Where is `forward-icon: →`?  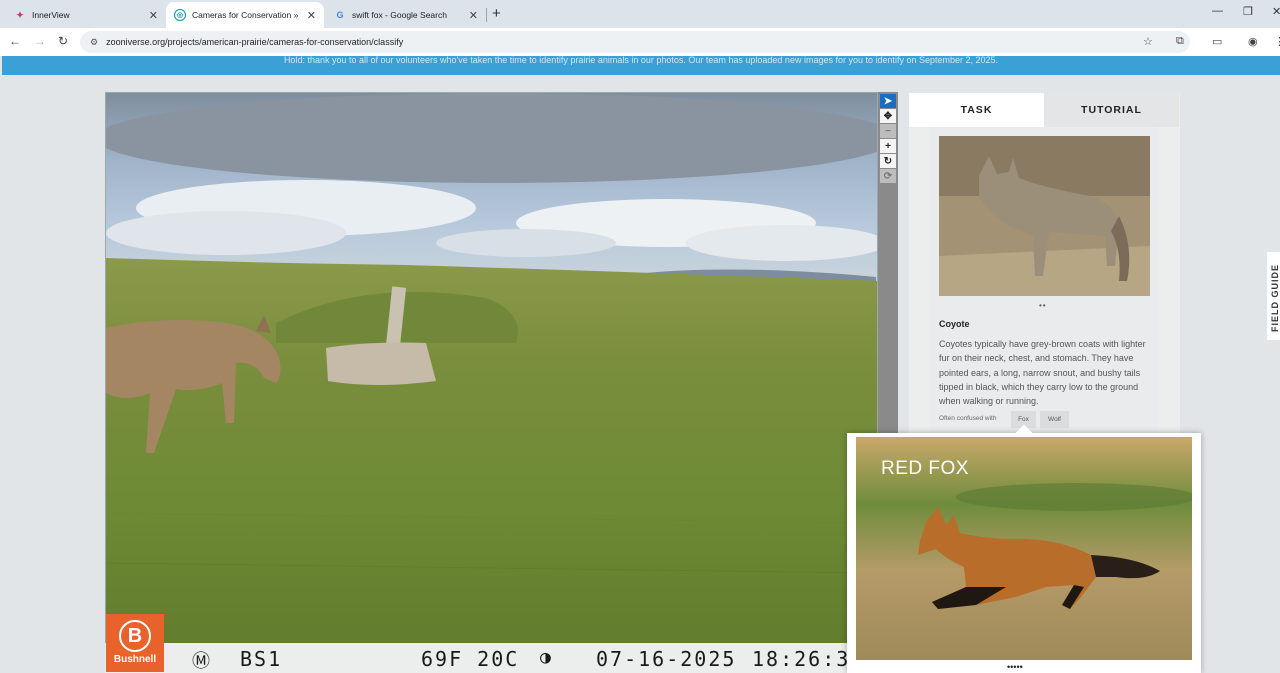
forward-icon: → is located at coordinates (40, 41).